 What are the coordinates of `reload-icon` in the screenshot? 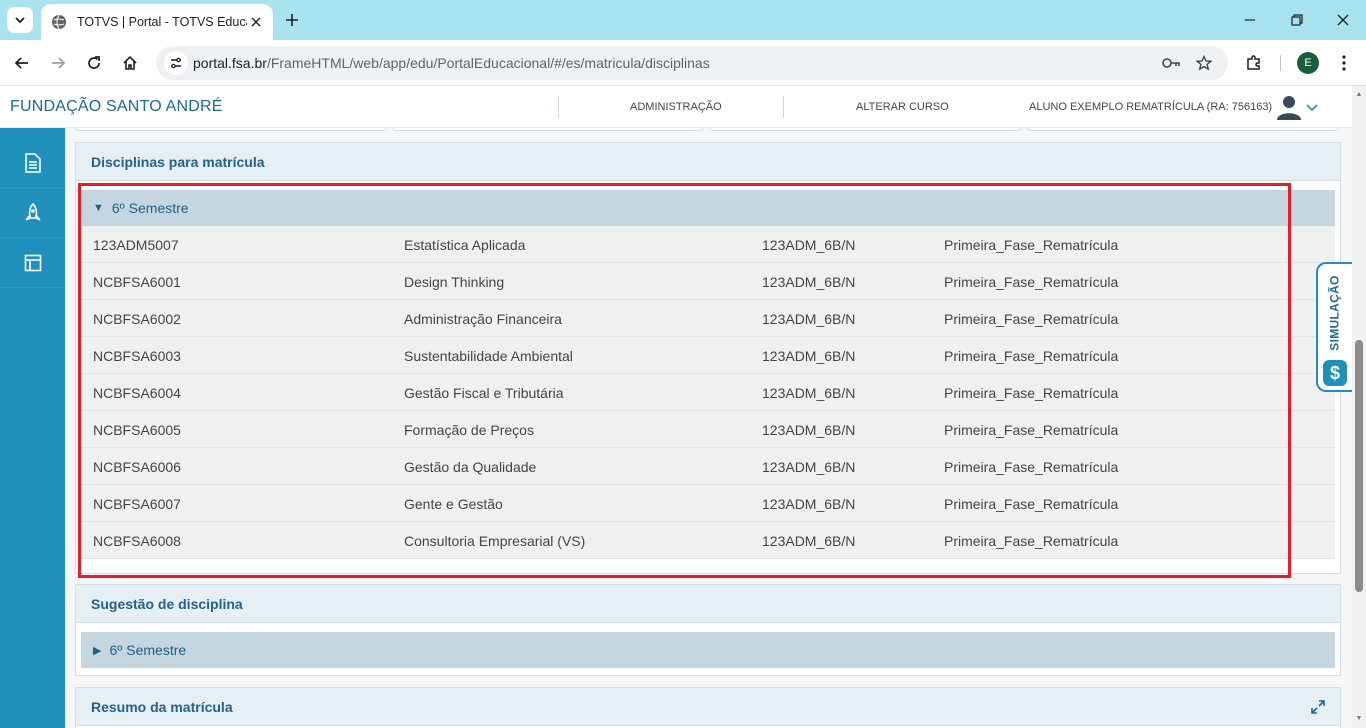 It's located at (94, 62).